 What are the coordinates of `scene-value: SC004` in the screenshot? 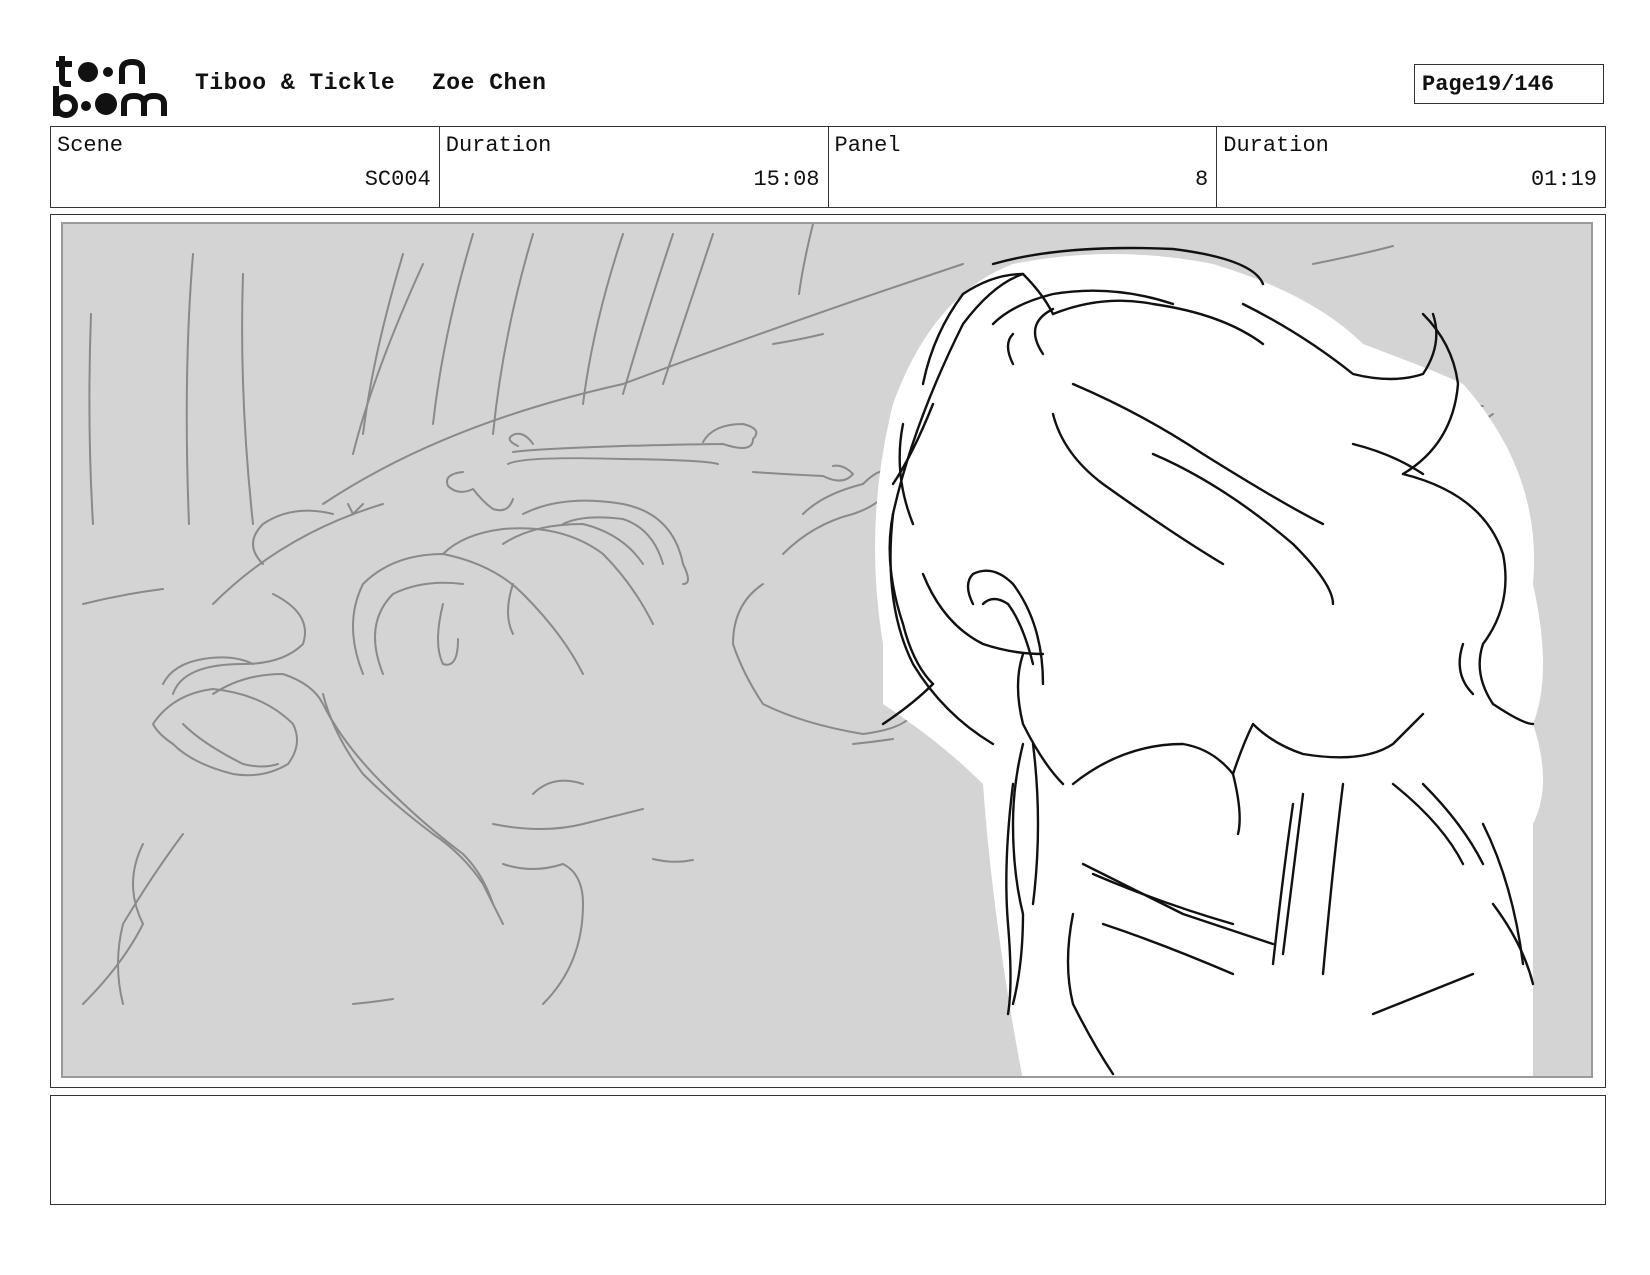 It's located at (397, 179).